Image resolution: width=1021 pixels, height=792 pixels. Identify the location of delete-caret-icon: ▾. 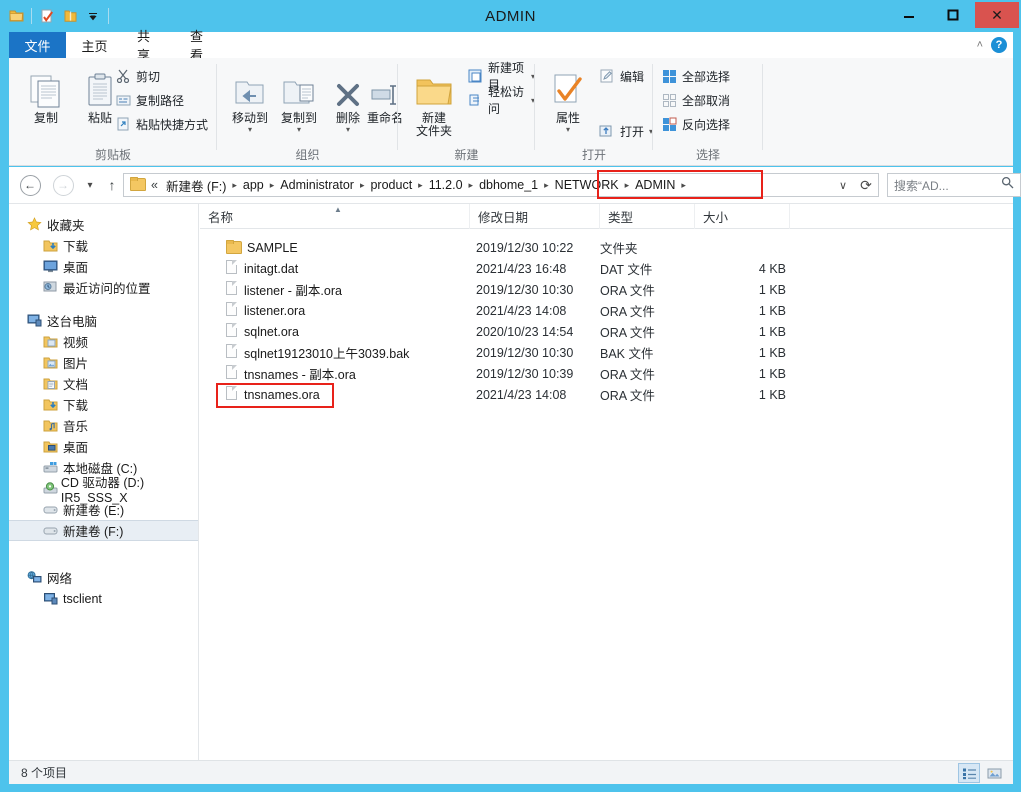
(348, 129).